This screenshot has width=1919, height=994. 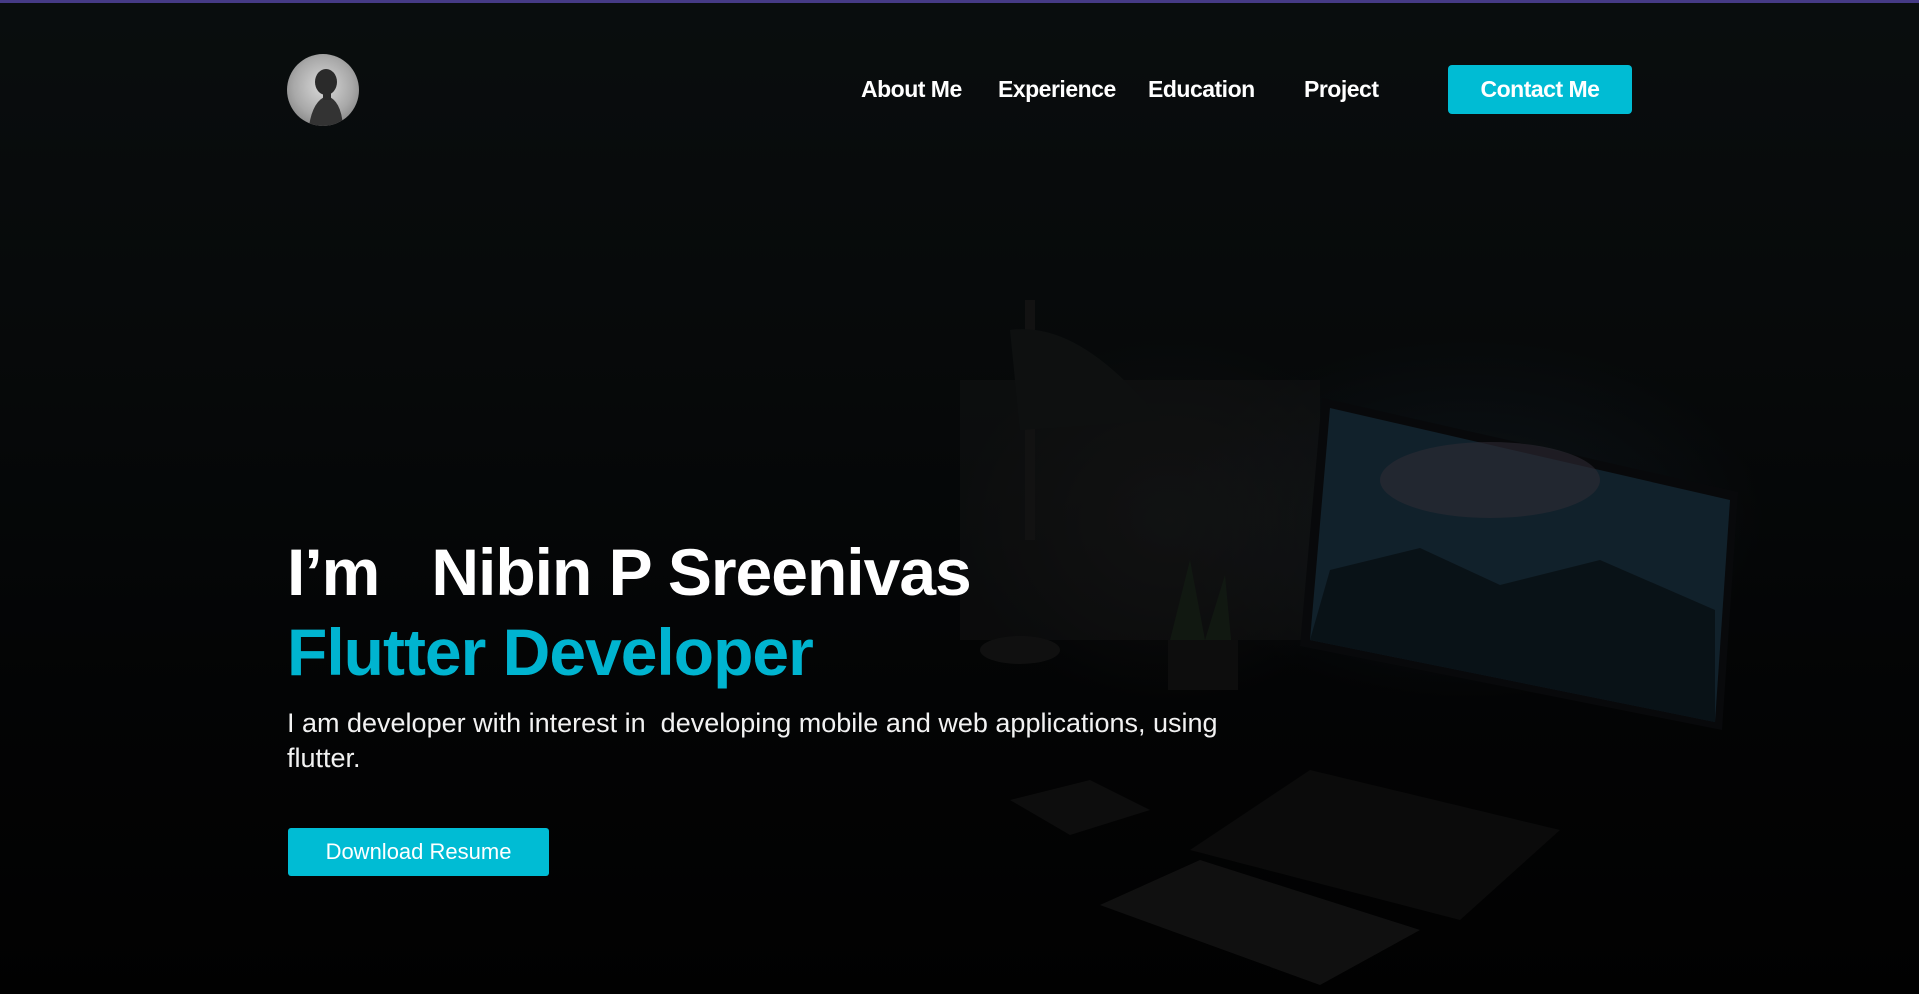 What do you see at coordinates (418, 852) in the screenshot?
I see `download-resume-button: Download Resume` at bounding box center [418, 852].